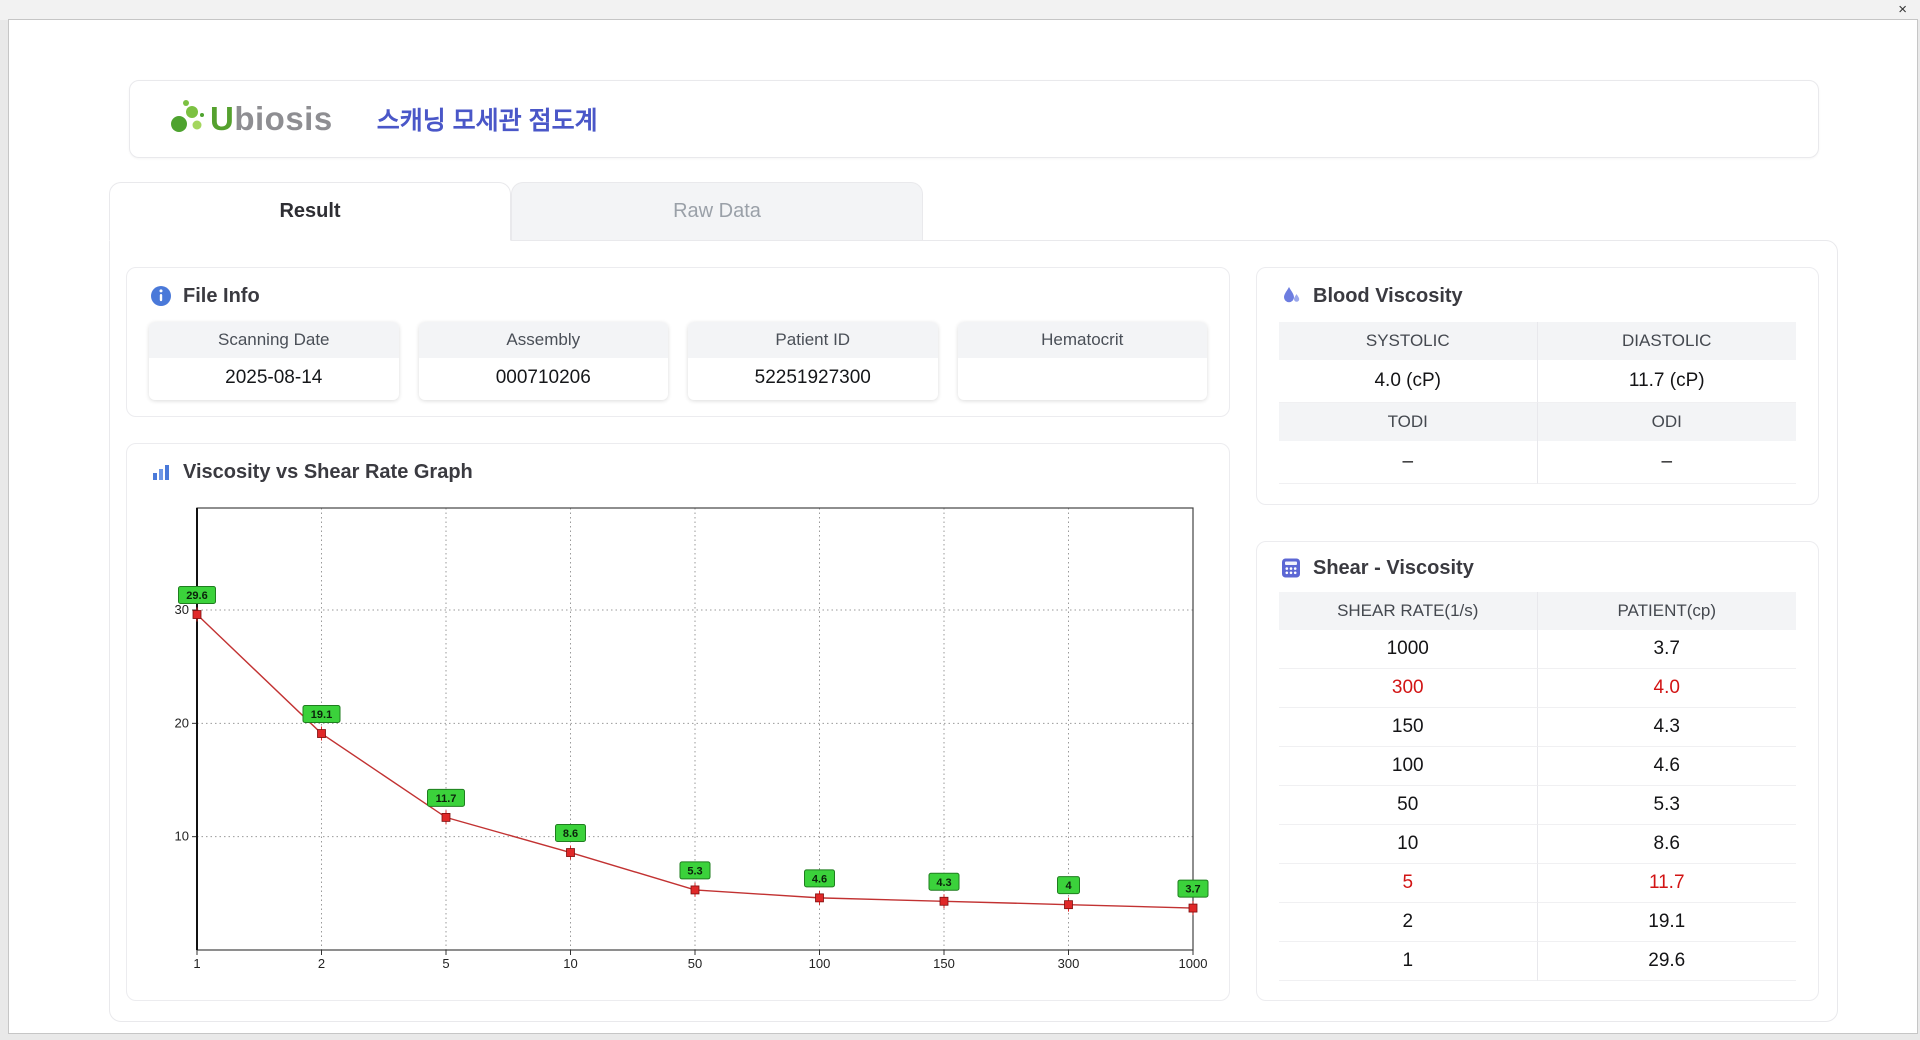 The height and width of the screenshot is (1040, 1920). Describe the element at coordinates (1083, 378) in the screenshot. I see `field-value` at that location.